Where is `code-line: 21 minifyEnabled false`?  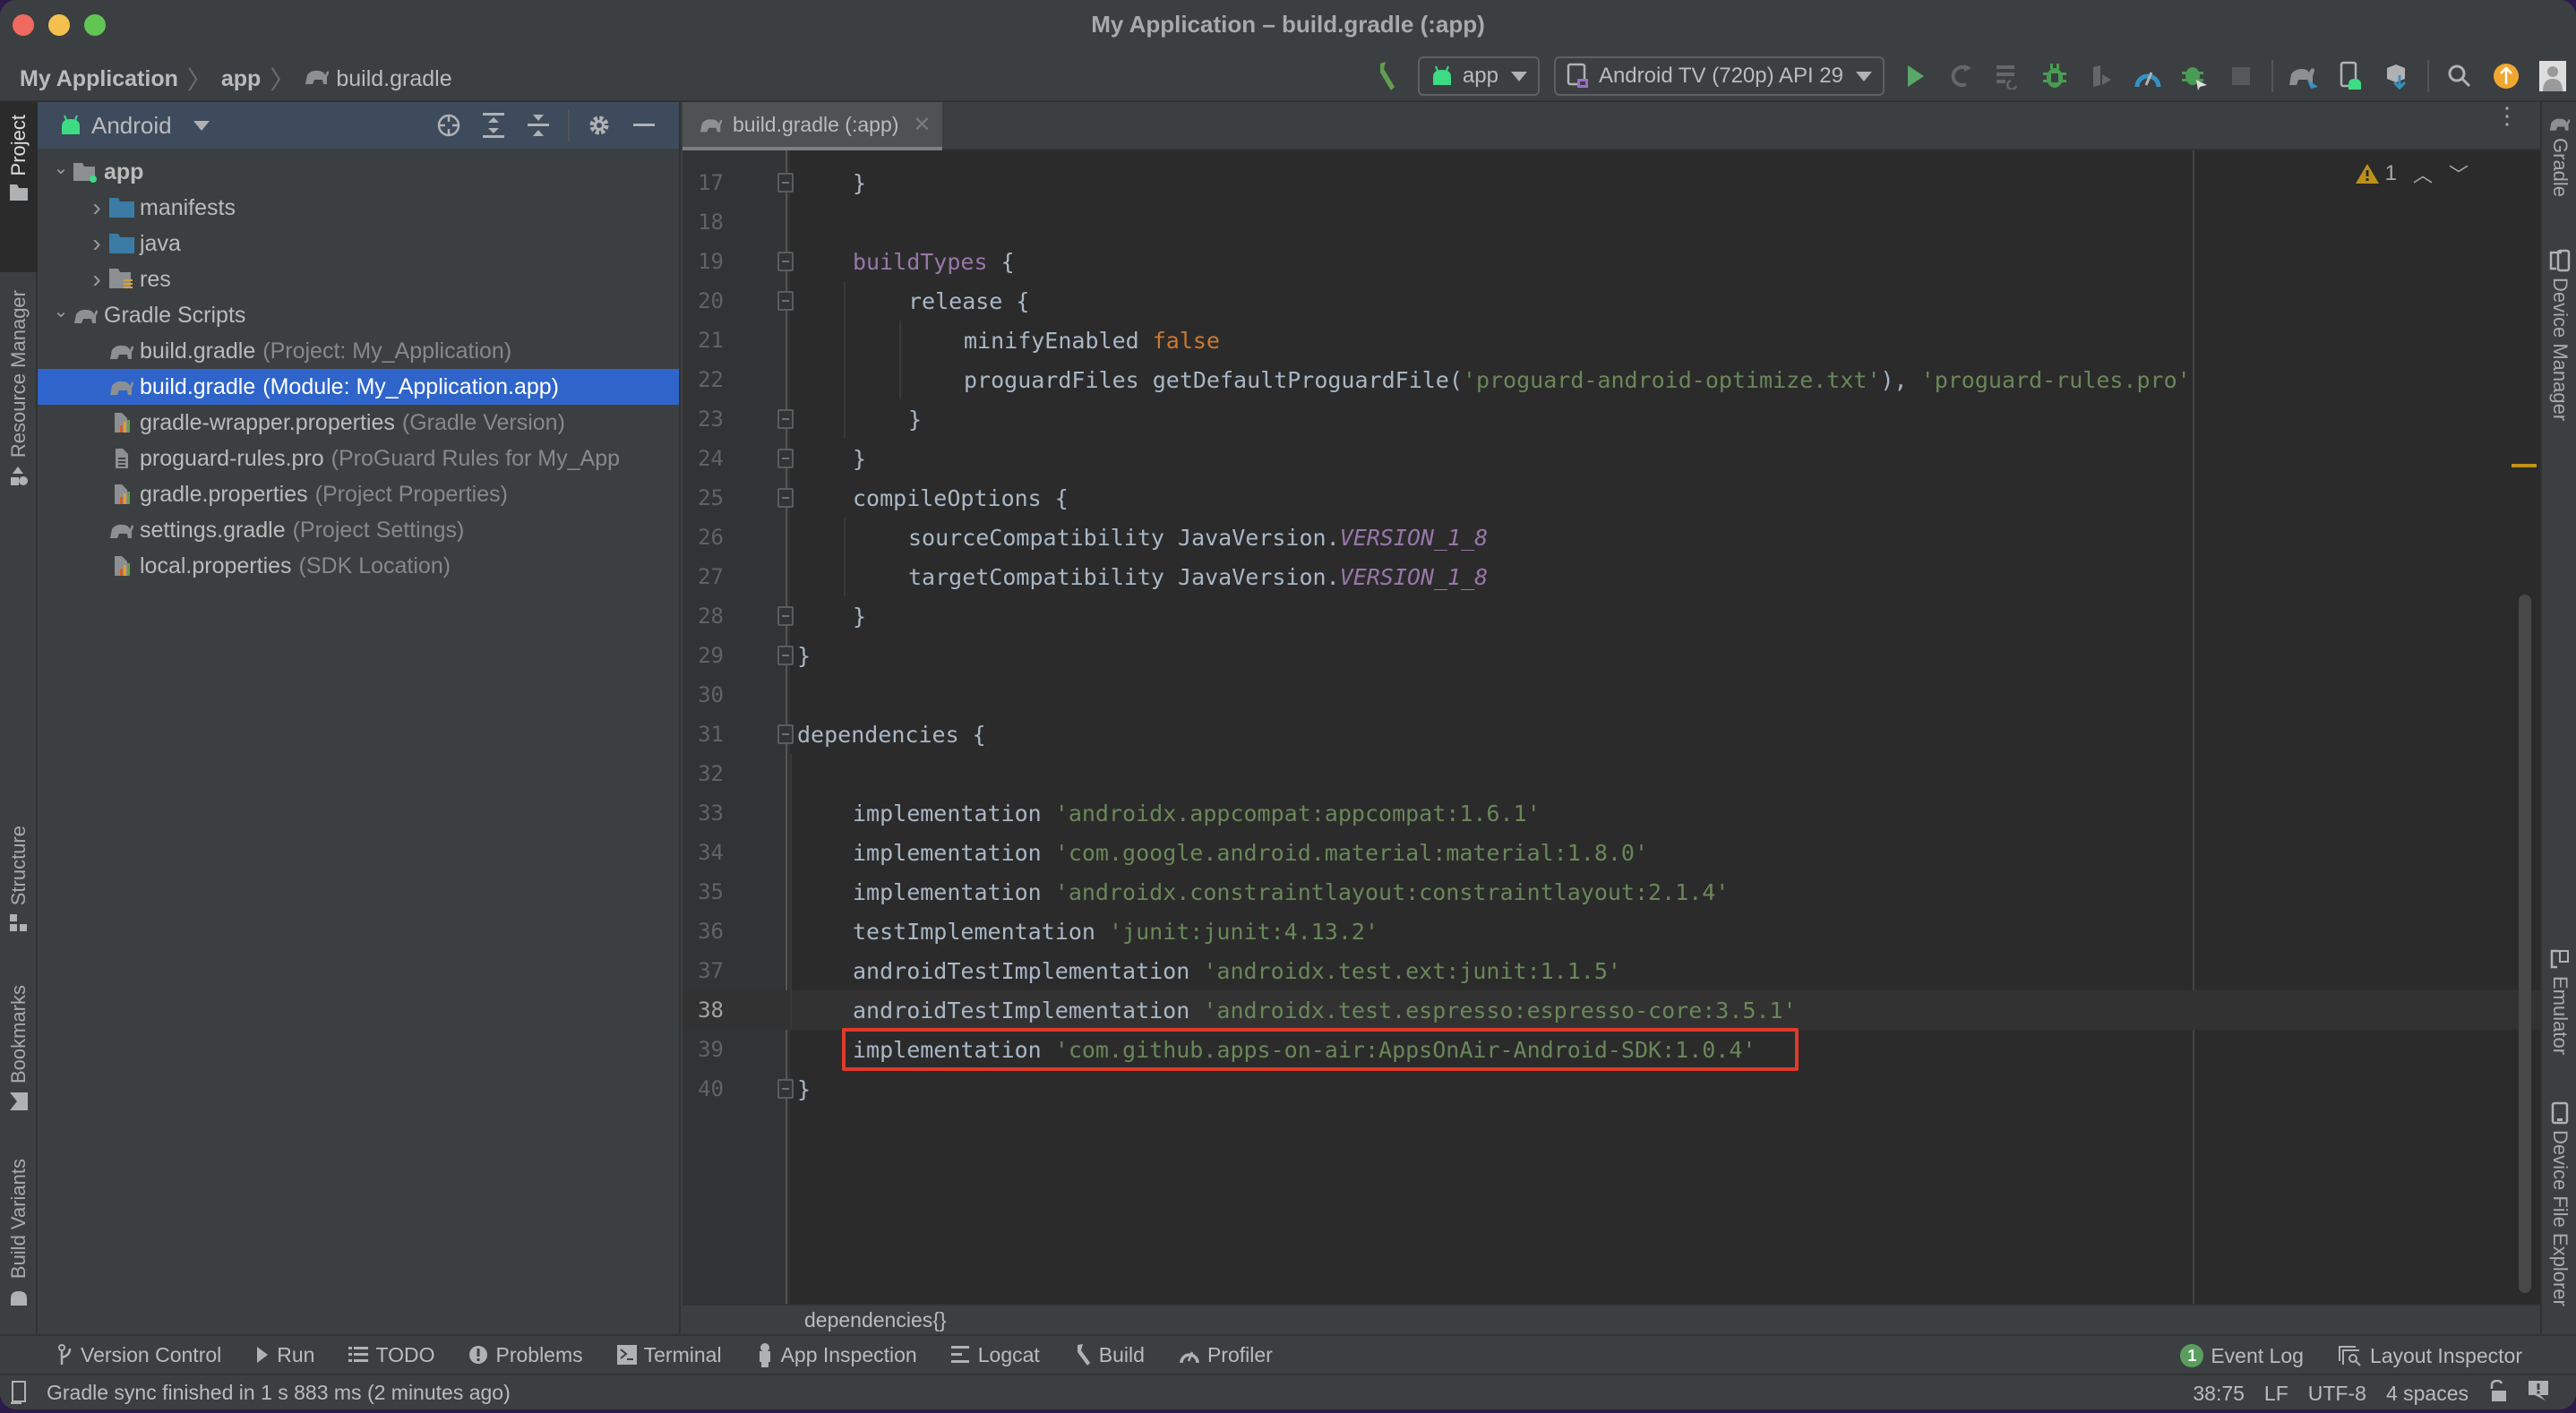 code-line: 21 minifyEnabled false is located at coordinates (1611, 340).